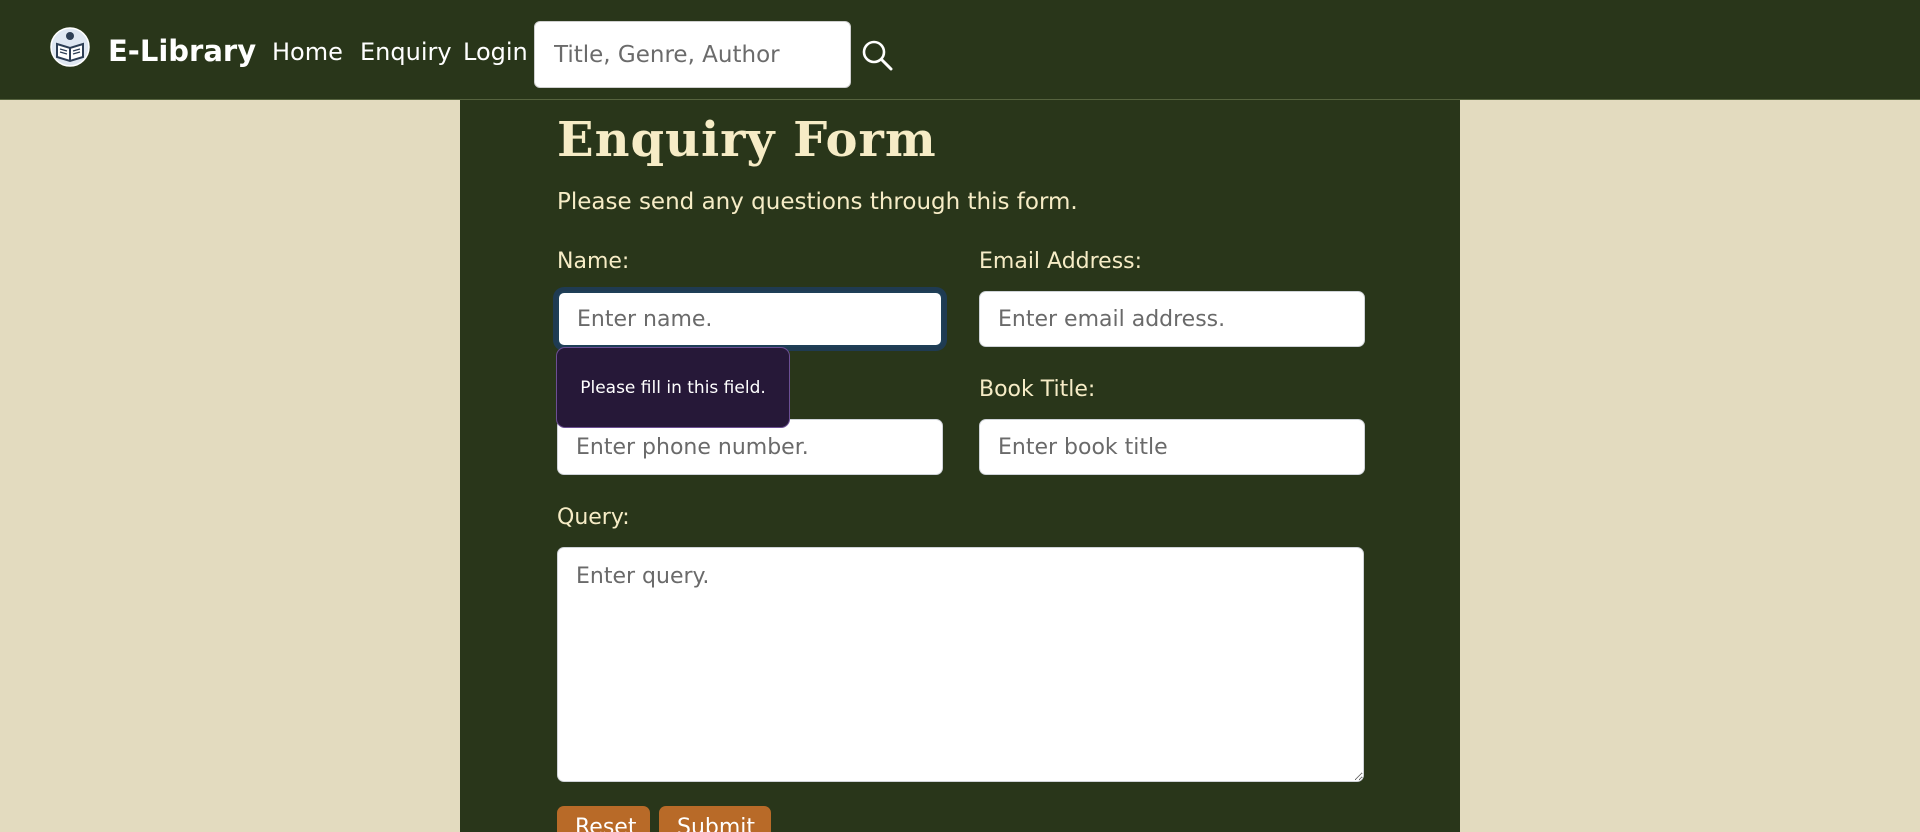 Image resolution: width=1920 pixels, height=832 pixels. What do you see at coordinates (307, 52) in the screenshot?
I see `nav-home-link: Home` at bounding box center [307, 52].